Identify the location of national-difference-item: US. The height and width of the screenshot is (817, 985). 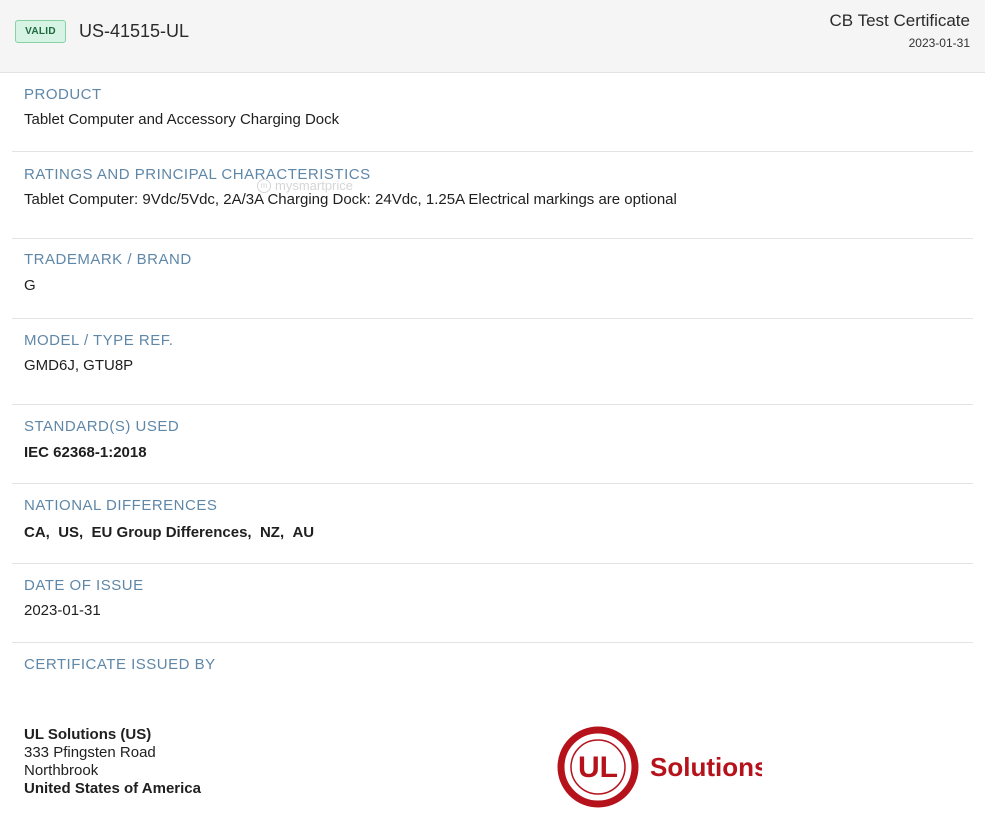
(69, 532).